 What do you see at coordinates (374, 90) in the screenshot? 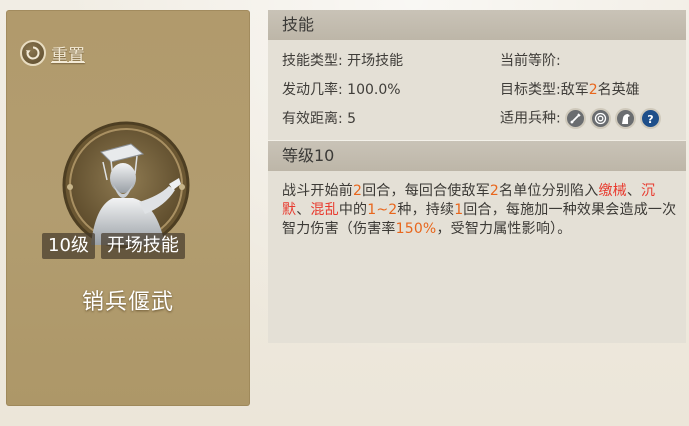
I see `trigger-rate-value: 100.0%` at bounding box center [374, 90].